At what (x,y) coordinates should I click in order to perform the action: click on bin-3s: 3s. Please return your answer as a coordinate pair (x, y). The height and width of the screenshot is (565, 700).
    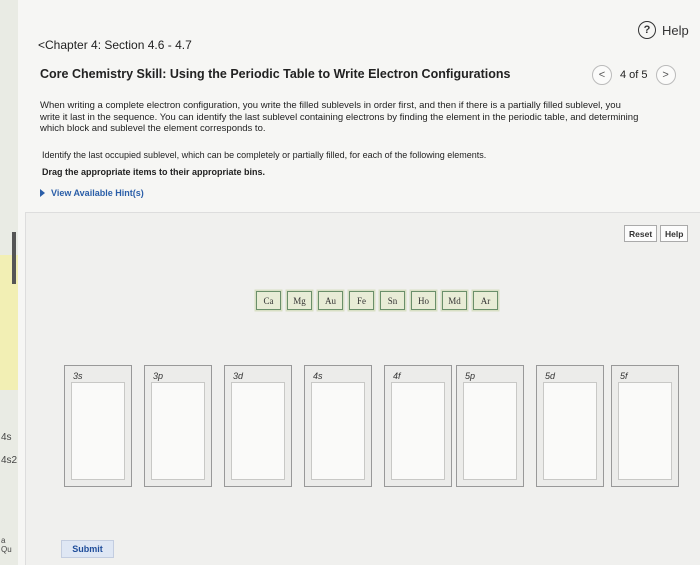
    Looking at the image, I should click on (98, 426).